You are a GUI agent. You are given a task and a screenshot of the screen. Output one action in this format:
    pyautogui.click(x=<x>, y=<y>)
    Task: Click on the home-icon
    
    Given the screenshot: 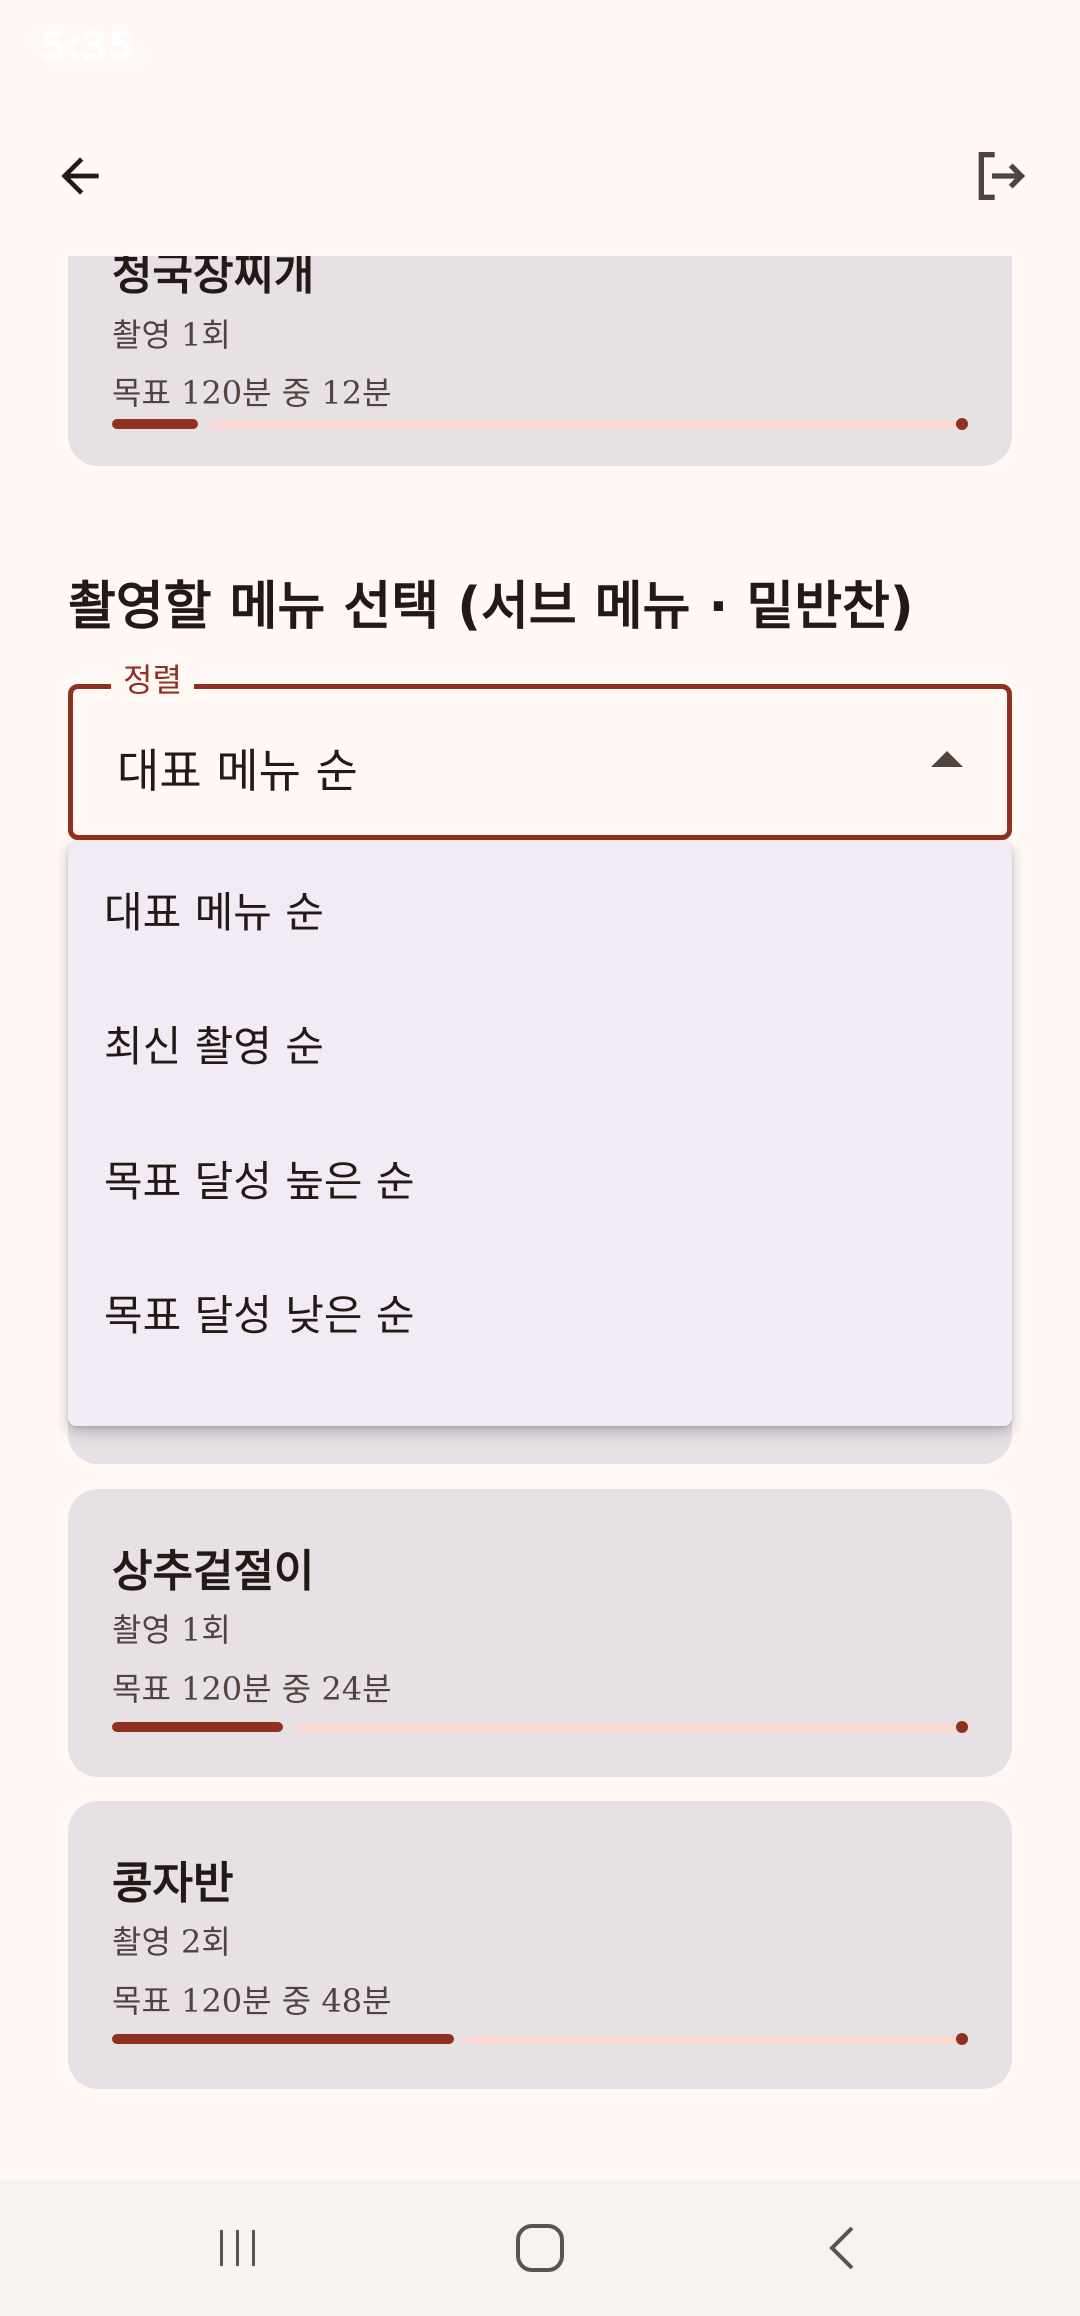 What is the action you would take?
    pyautogui.click(x=540, y=2248)
    